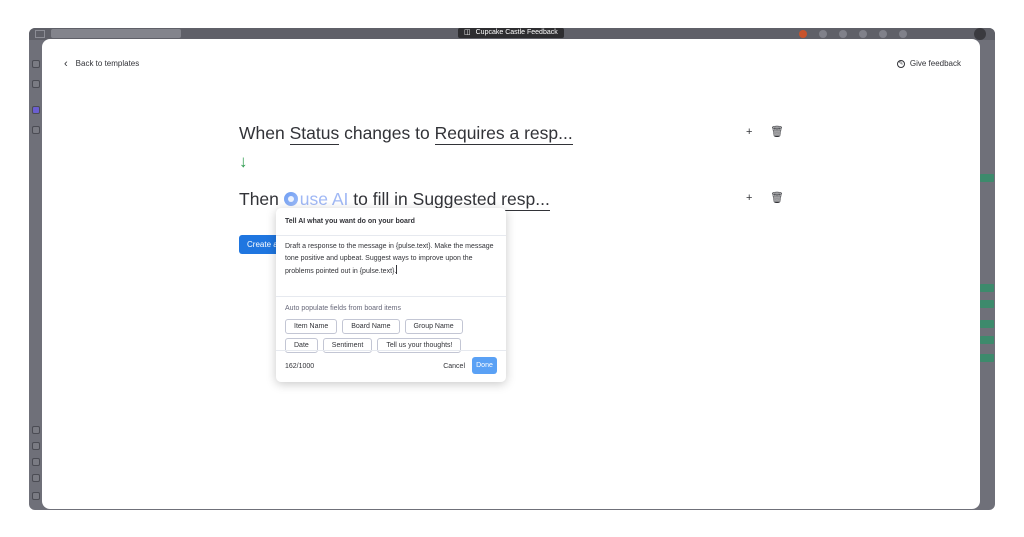 The height and width of the screenshot is (537, 1024). Describe the element at coordinates (467, 32) in the screenshot. I see `sidebar-toggle-icon: ◫` at that location.